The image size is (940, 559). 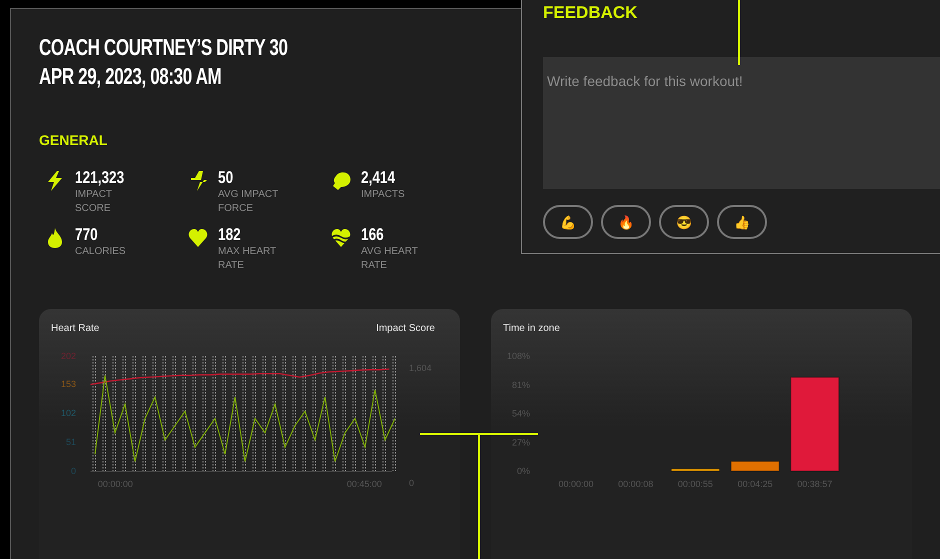 What do you see at coordinates (742, 222) in the screenshot?
I see `reaction-button: 👍` at bounding box center [742, 222].